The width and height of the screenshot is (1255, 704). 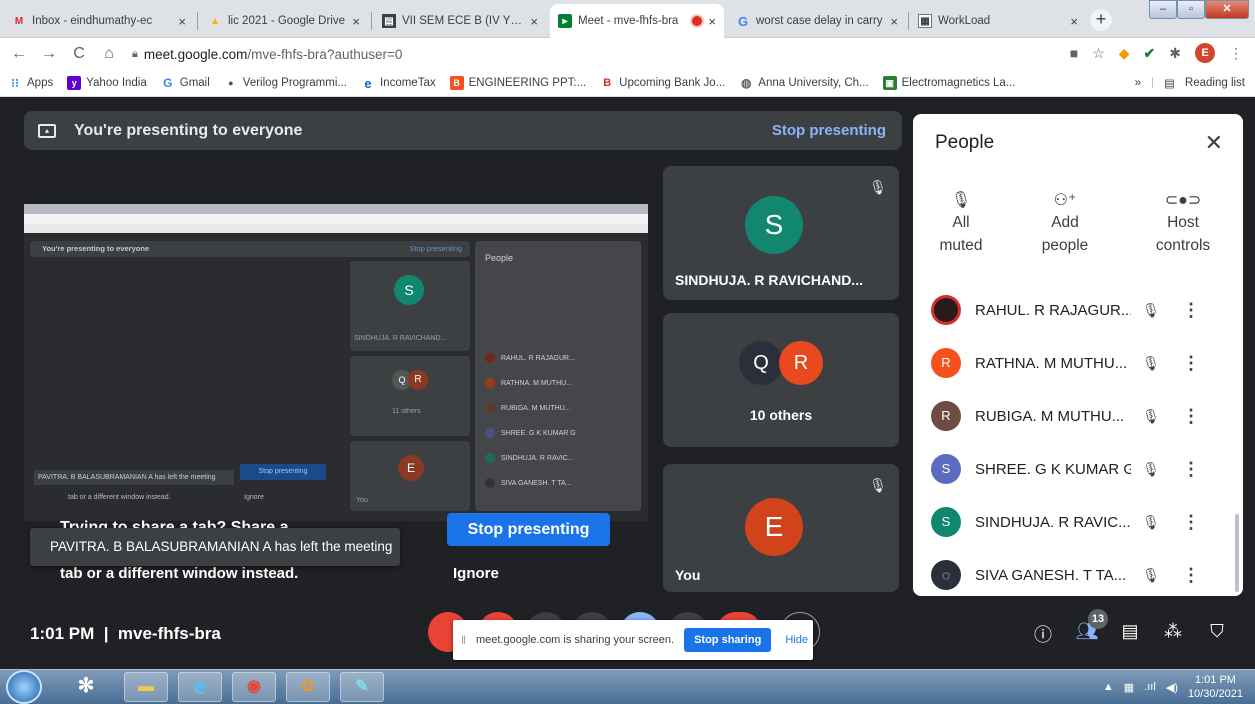 I want to click on check-extension-icon: ✔, so click(x=1150, y=53).